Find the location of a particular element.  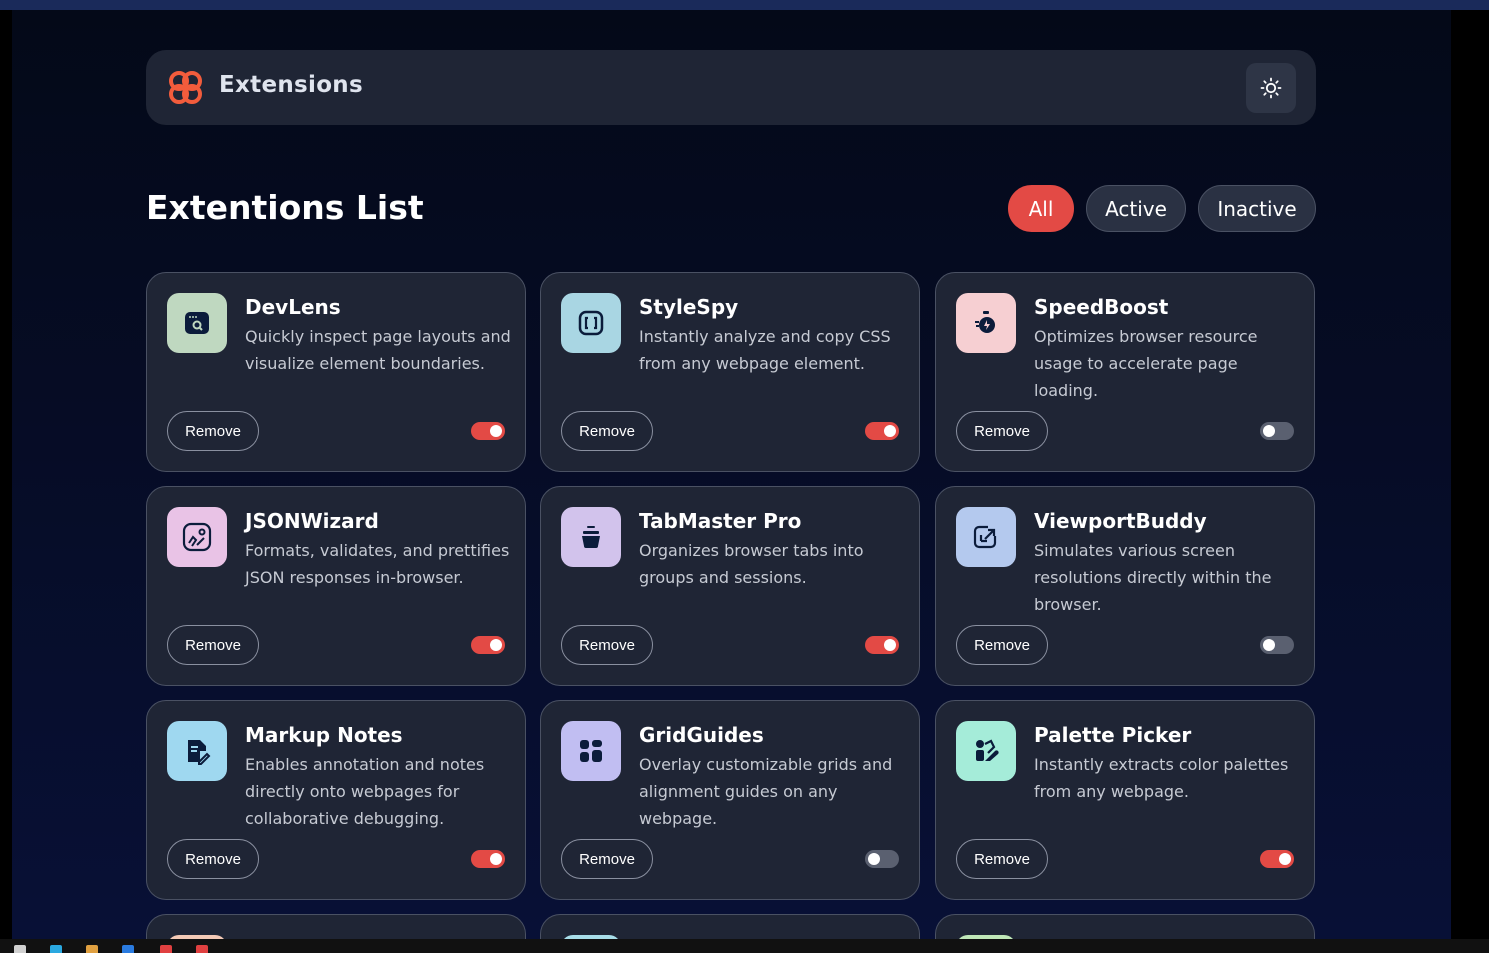

jsonwizard-icon is located at coordinates (197, 537).